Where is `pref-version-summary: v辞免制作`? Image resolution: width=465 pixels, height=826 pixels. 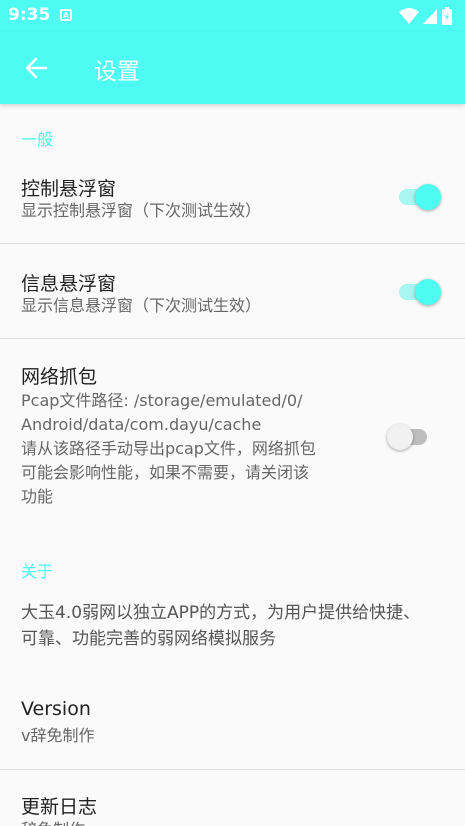 pref-version-summary: v辞免制作 is located at coordinates (58, 735).